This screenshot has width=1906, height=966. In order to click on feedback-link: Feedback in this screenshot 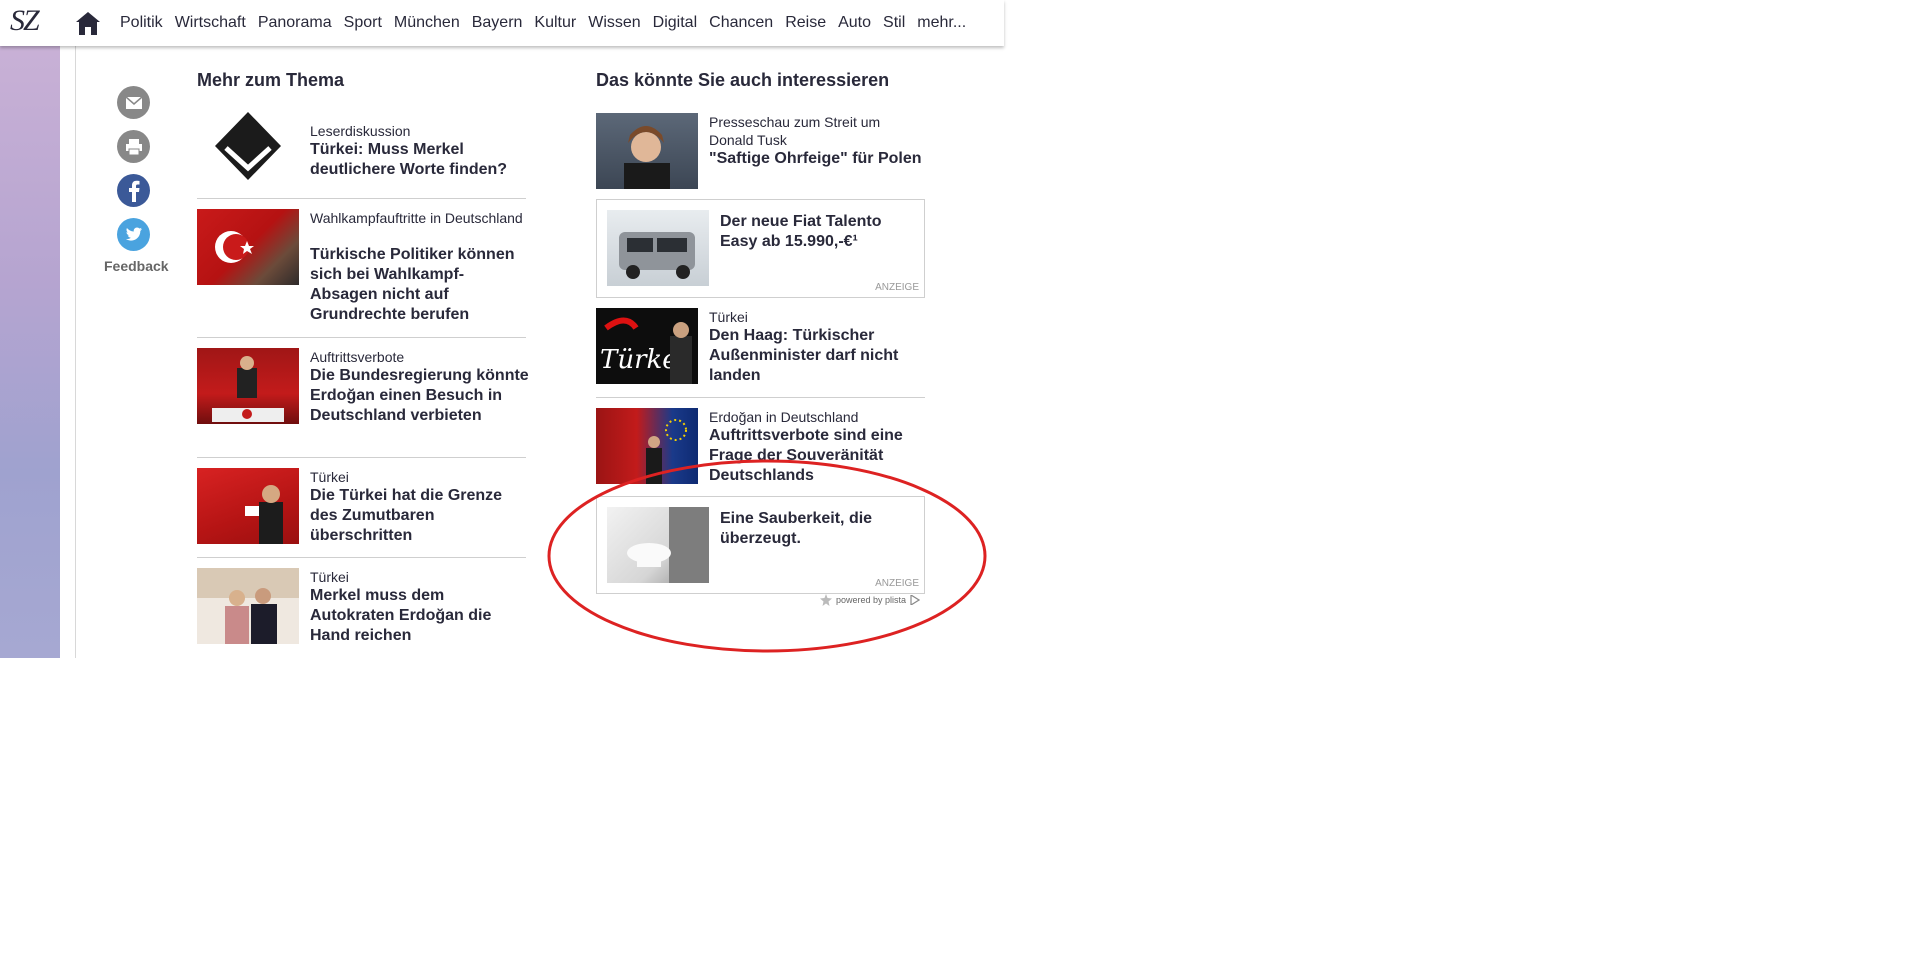, I will do `click(136, 266)`.